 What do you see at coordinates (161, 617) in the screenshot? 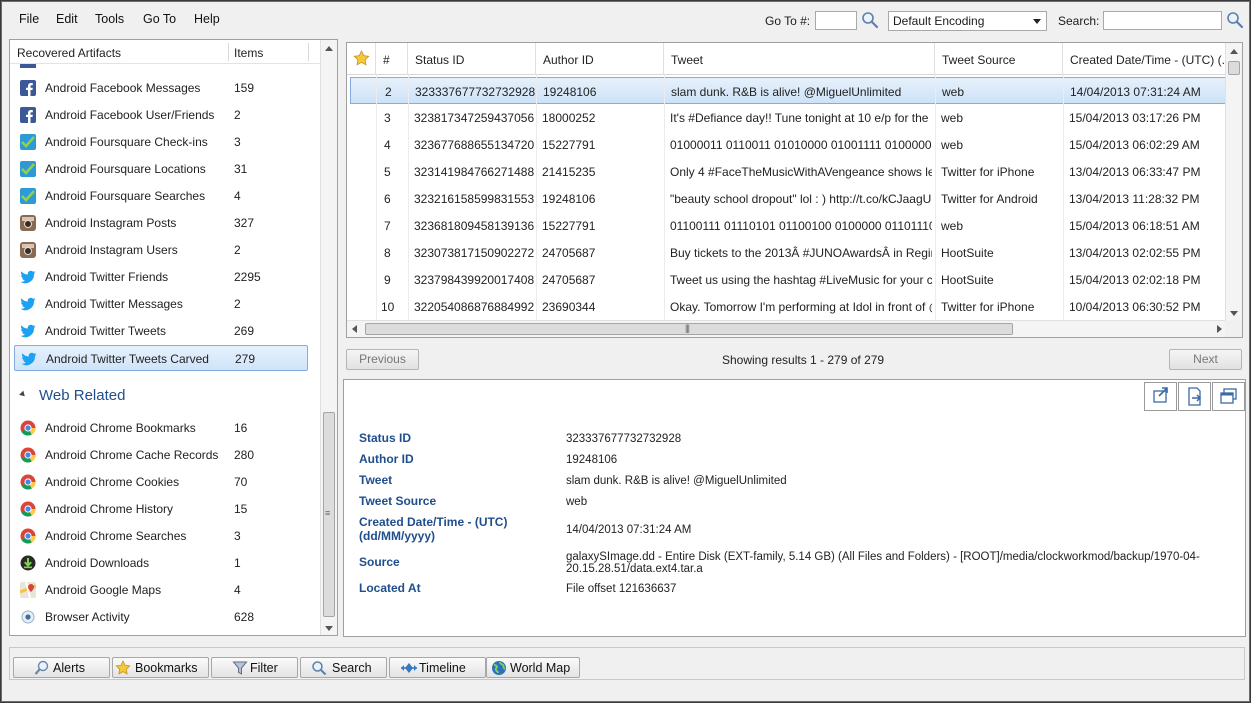
I see `artifact-item: Browser Activity 628` at bounding box center [161, 617].